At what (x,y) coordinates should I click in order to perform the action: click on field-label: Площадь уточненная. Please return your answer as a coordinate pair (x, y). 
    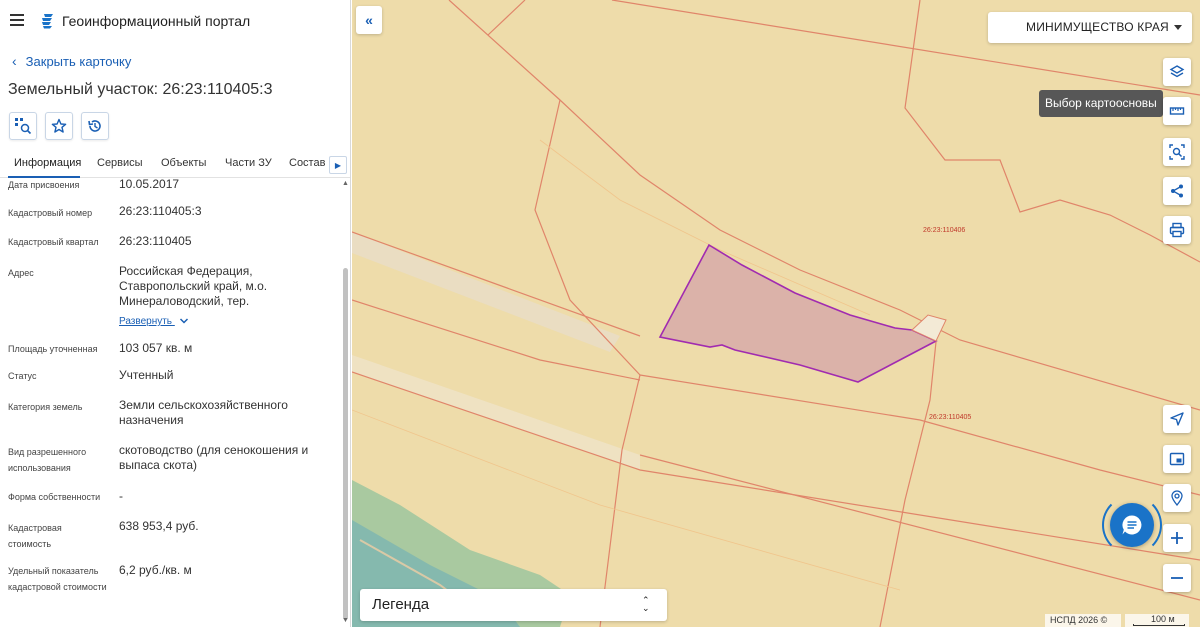
    Looking at the image, I should click on (53, 349).